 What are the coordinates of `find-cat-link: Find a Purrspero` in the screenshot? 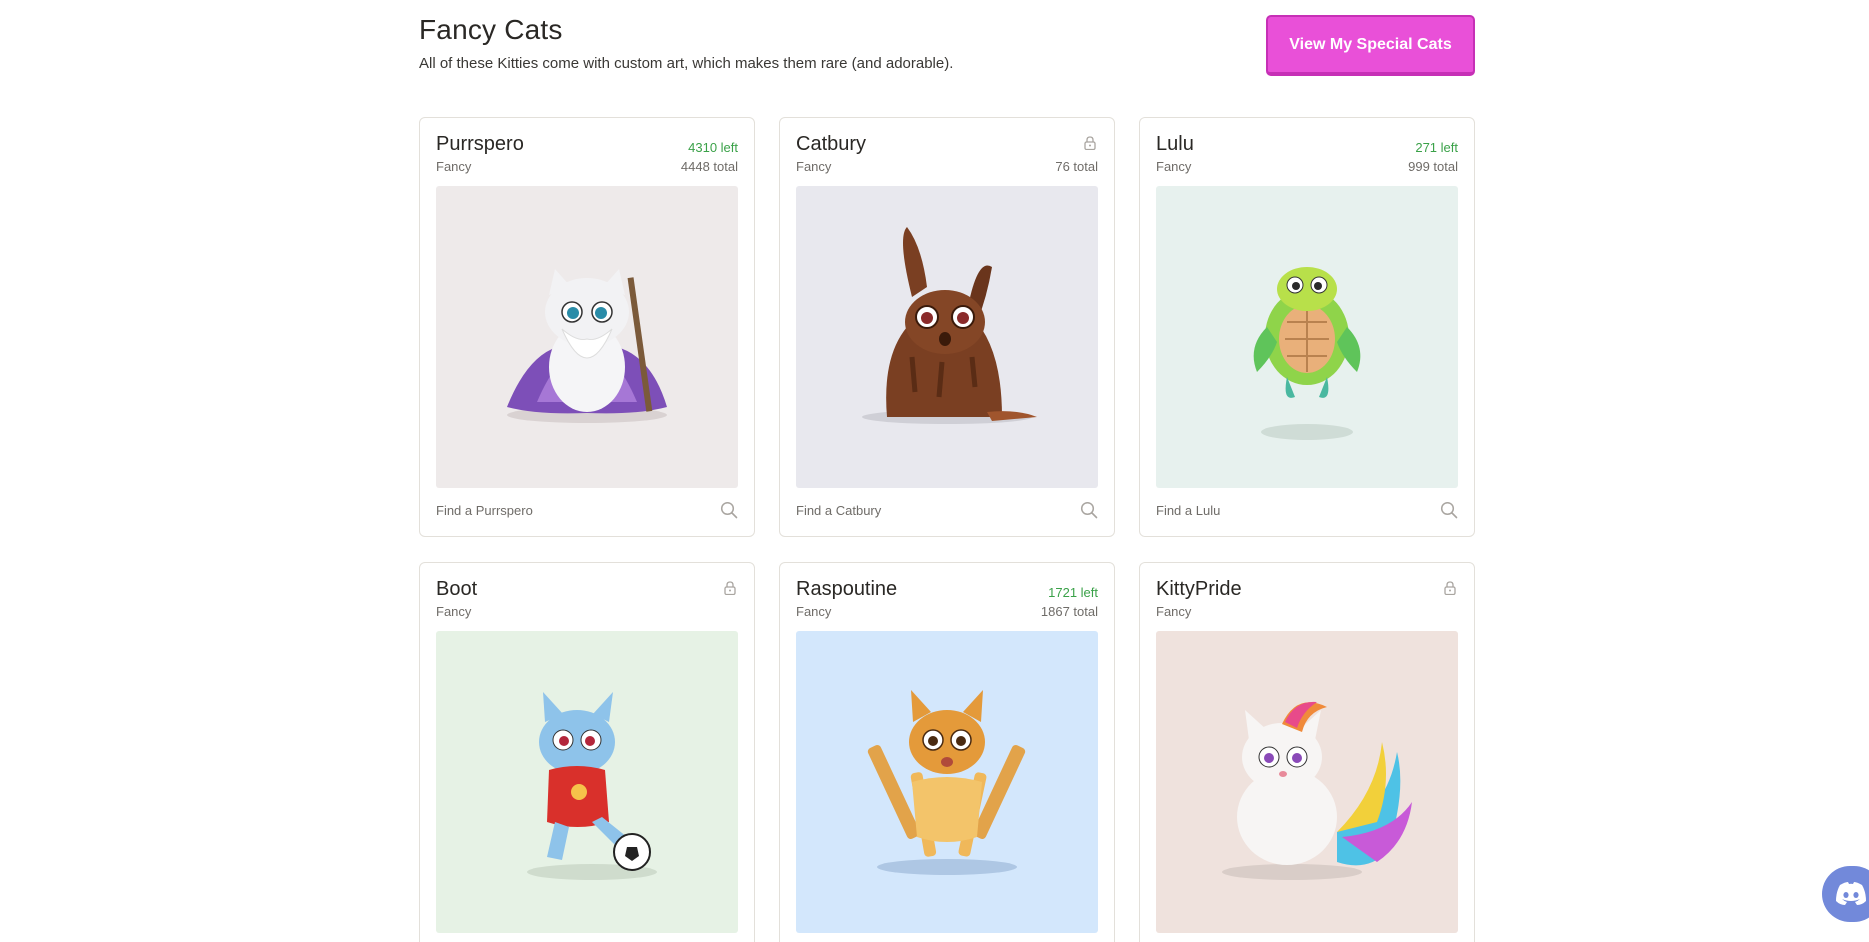 It's located at (484, 510).